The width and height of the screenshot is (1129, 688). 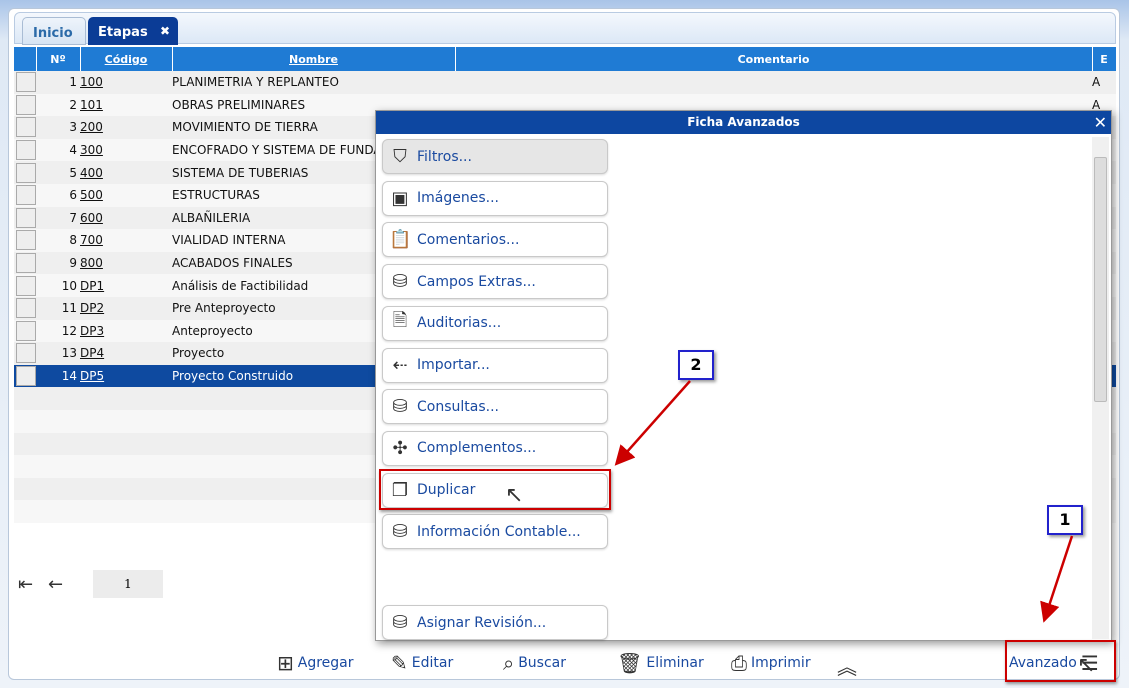 What do you see at coordinates (399, 663) in the screenshot?
I see `edit-icon: ✎` at bounding box center [399, 663].